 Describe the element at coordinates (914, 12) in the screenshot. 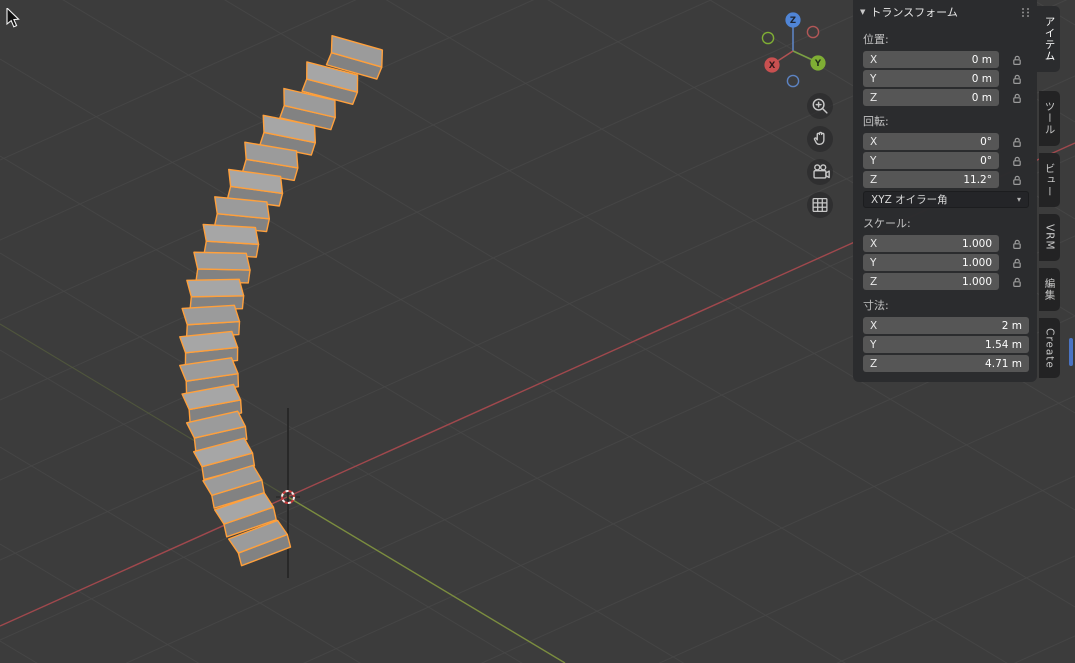

I see `panel-title: トランスフォーム` at that location.